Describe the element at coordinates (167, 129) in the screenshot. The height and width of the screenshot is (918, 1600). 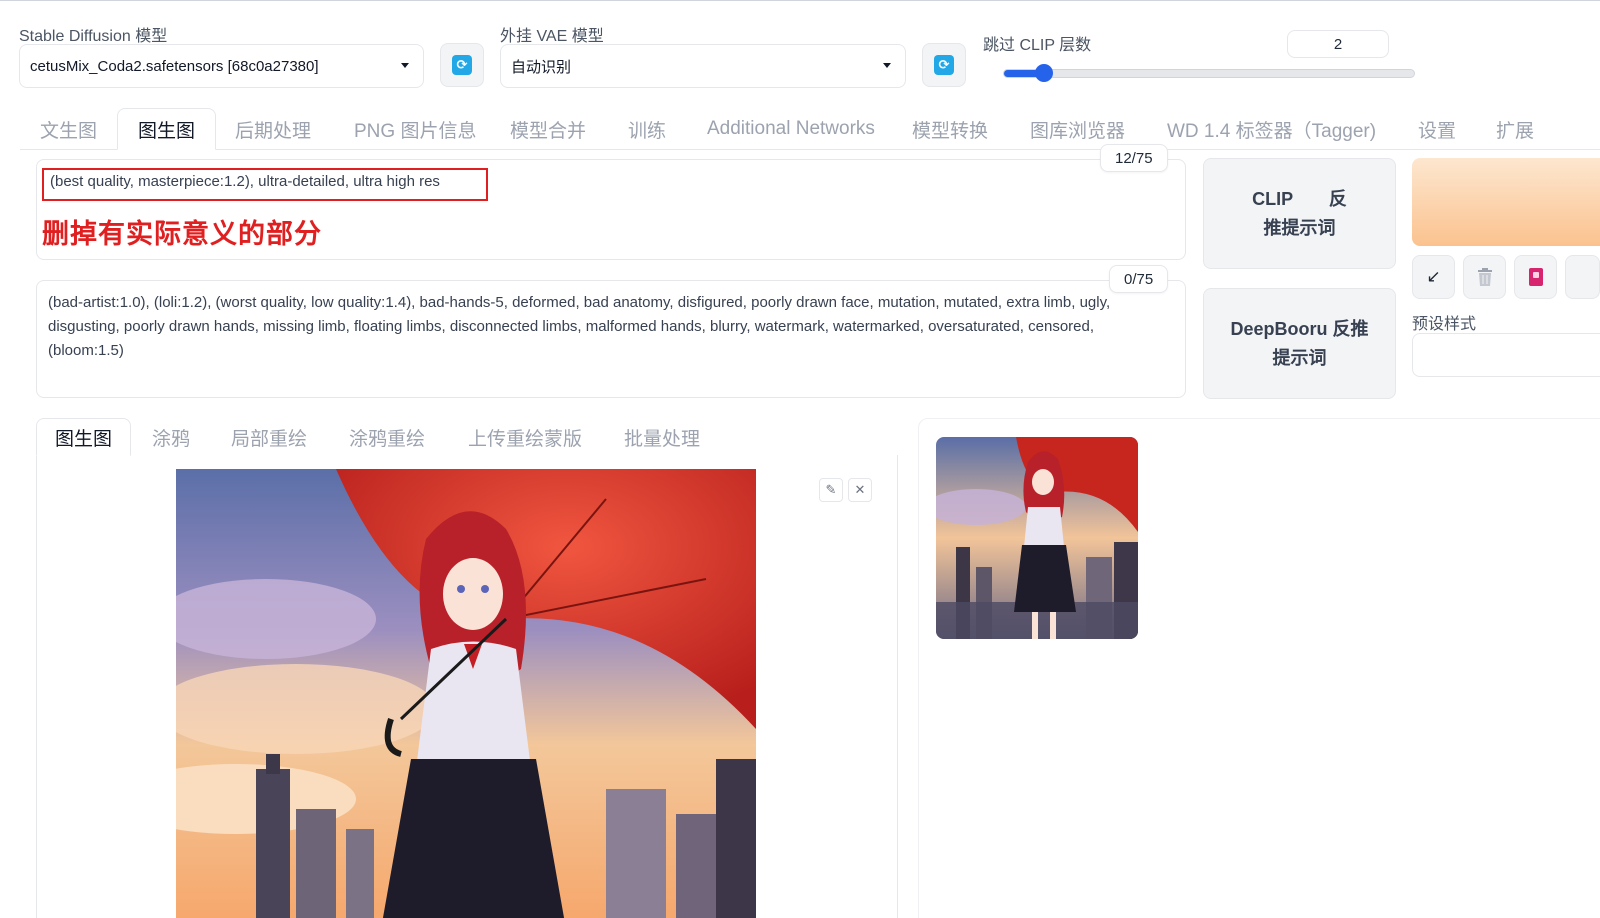
I see `tab-img2img: 图生图` at that location.